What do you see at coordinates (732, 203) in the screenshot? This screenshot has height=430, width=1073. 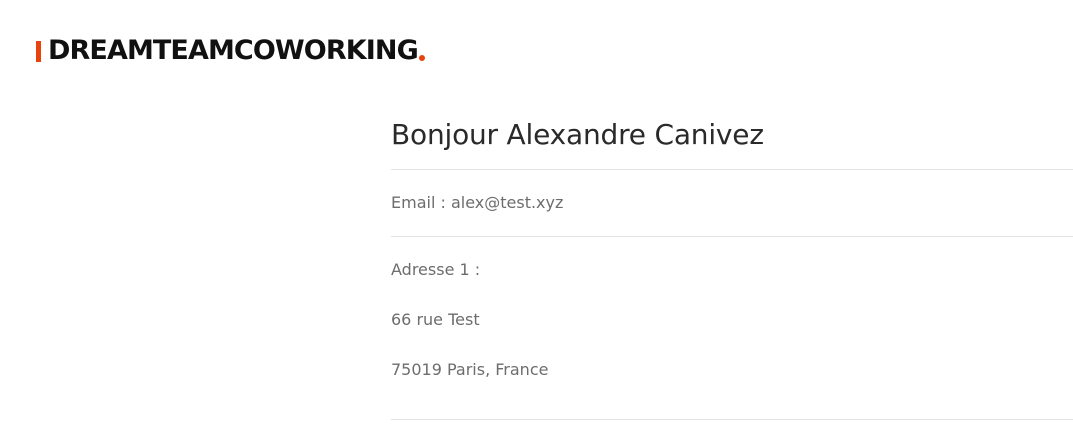 I see `email-section: Email : alex@test.xyz` at bounding box center [732, 203].